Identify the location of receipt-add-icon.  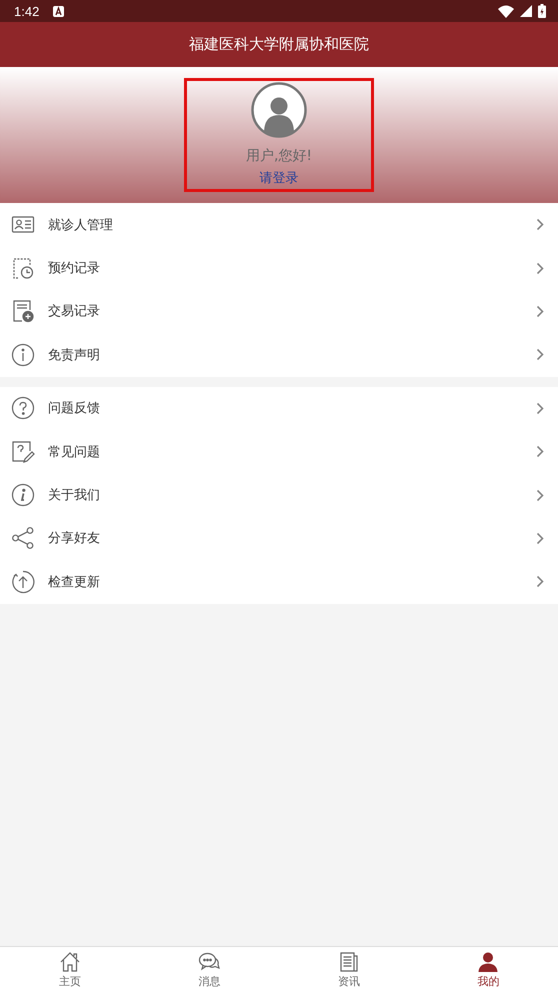
(23, 311).